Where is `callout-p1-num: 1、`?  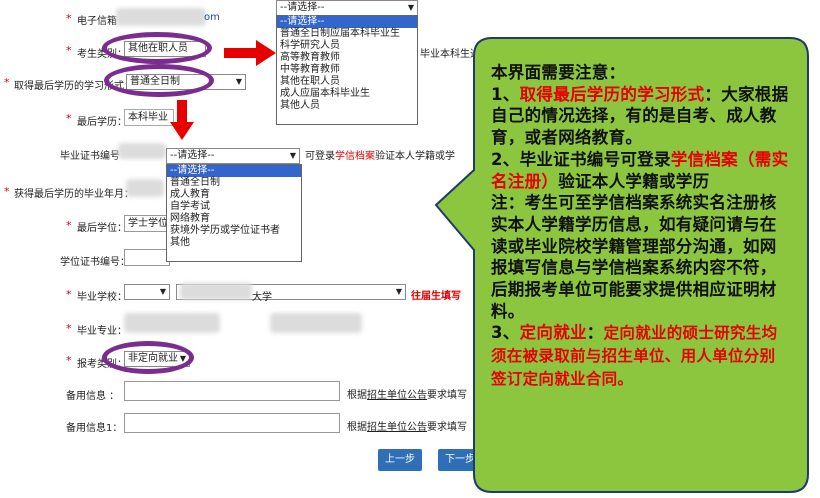
callout-p1-num: 1、 is located at coordinates (505, 94).